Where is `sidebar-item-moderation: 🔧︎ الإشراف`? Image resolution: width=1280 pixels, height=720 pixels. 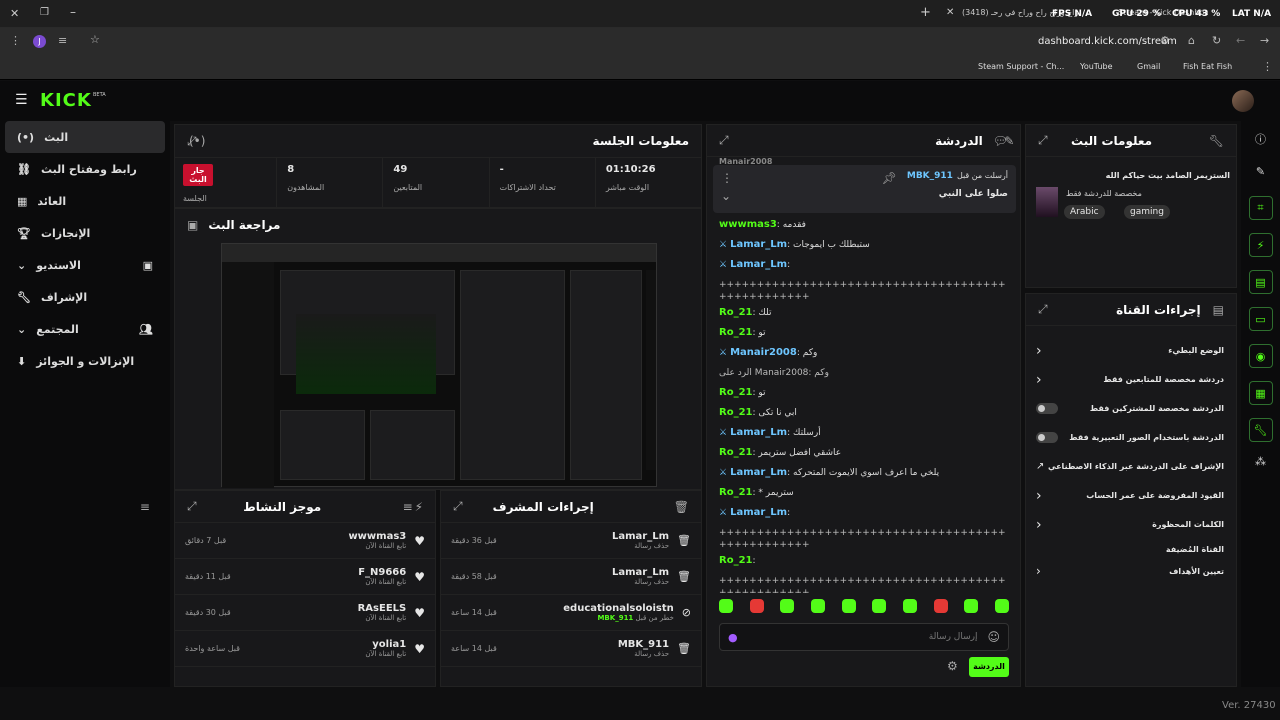
sidebar-item-moderation: 🔧︎ الإشراف is located at coordinates (85, 297).